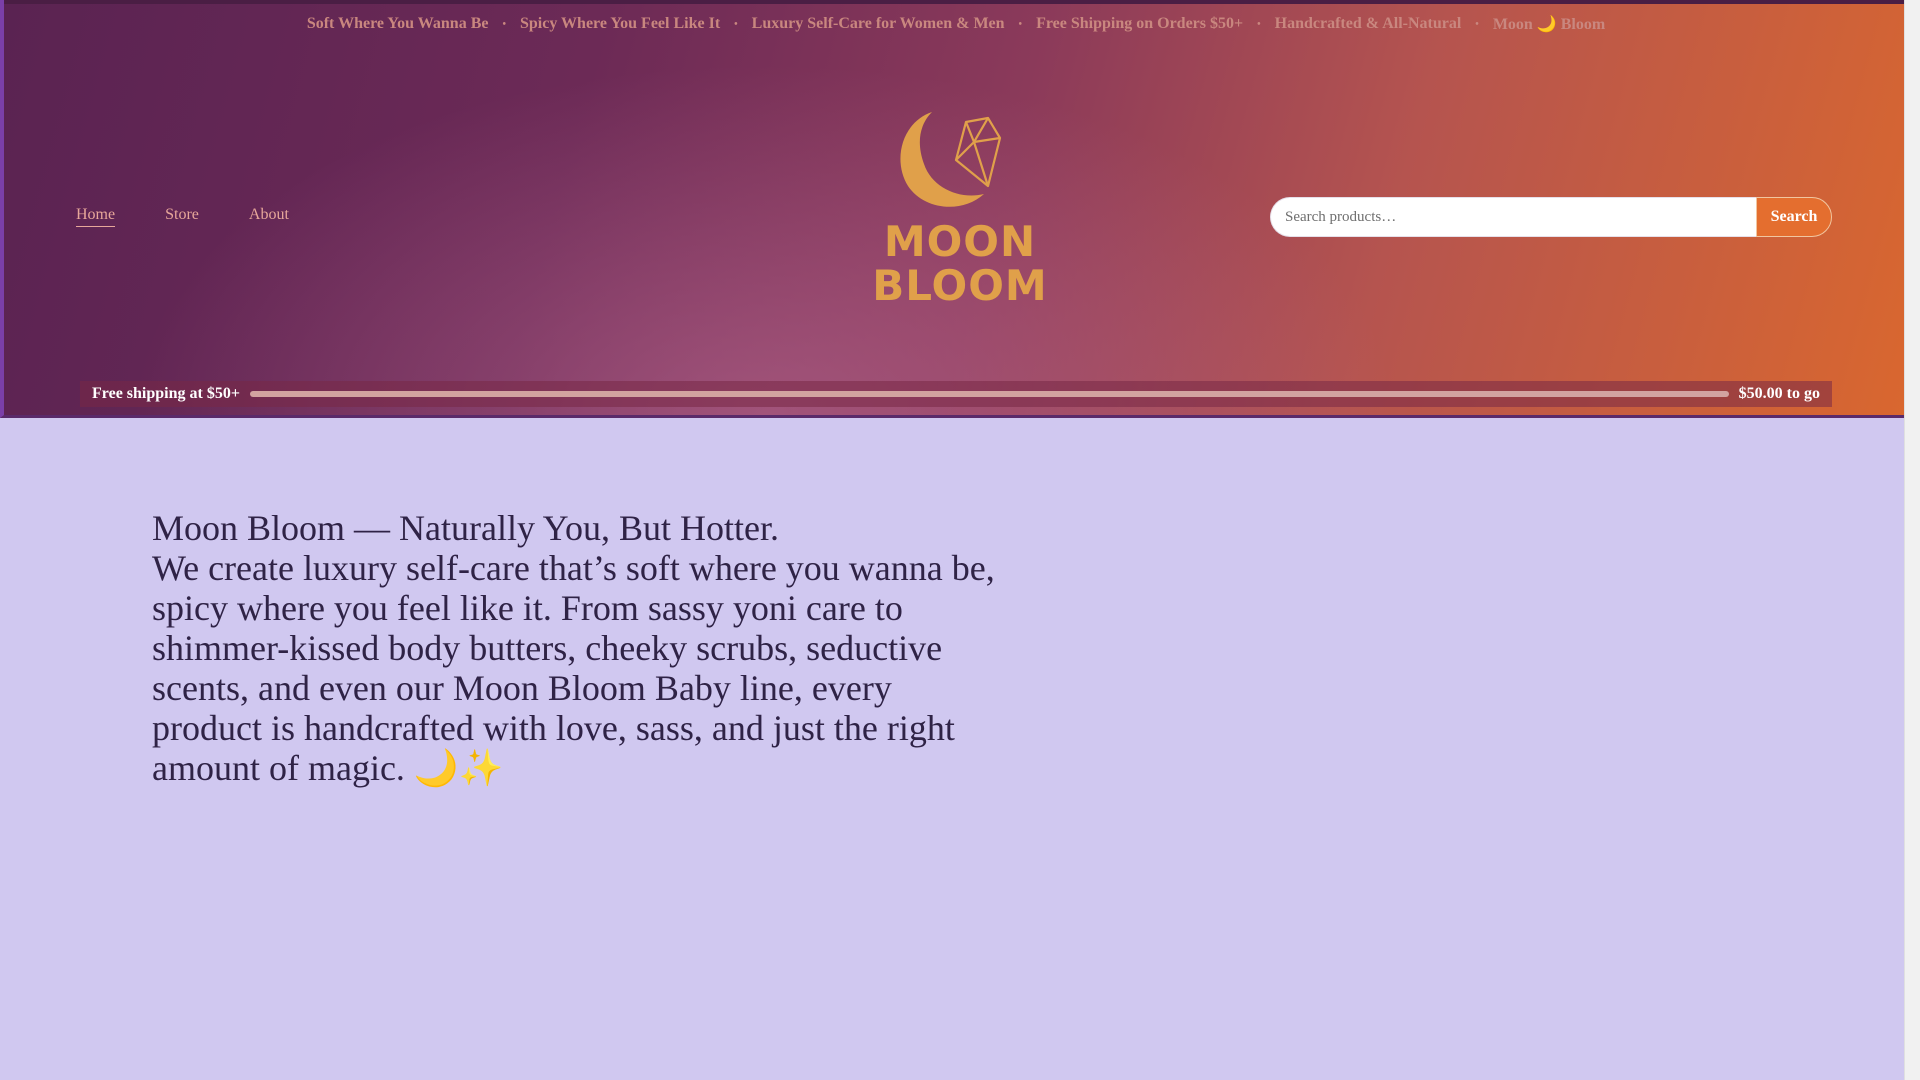 The width and height of the screenshot is (1920, 1080). What do you see at coordinates (1549, 24) in the screenshot?
I see `ticker-item: Moon 🌙 Bloom` at bounding box center [1549, 24].